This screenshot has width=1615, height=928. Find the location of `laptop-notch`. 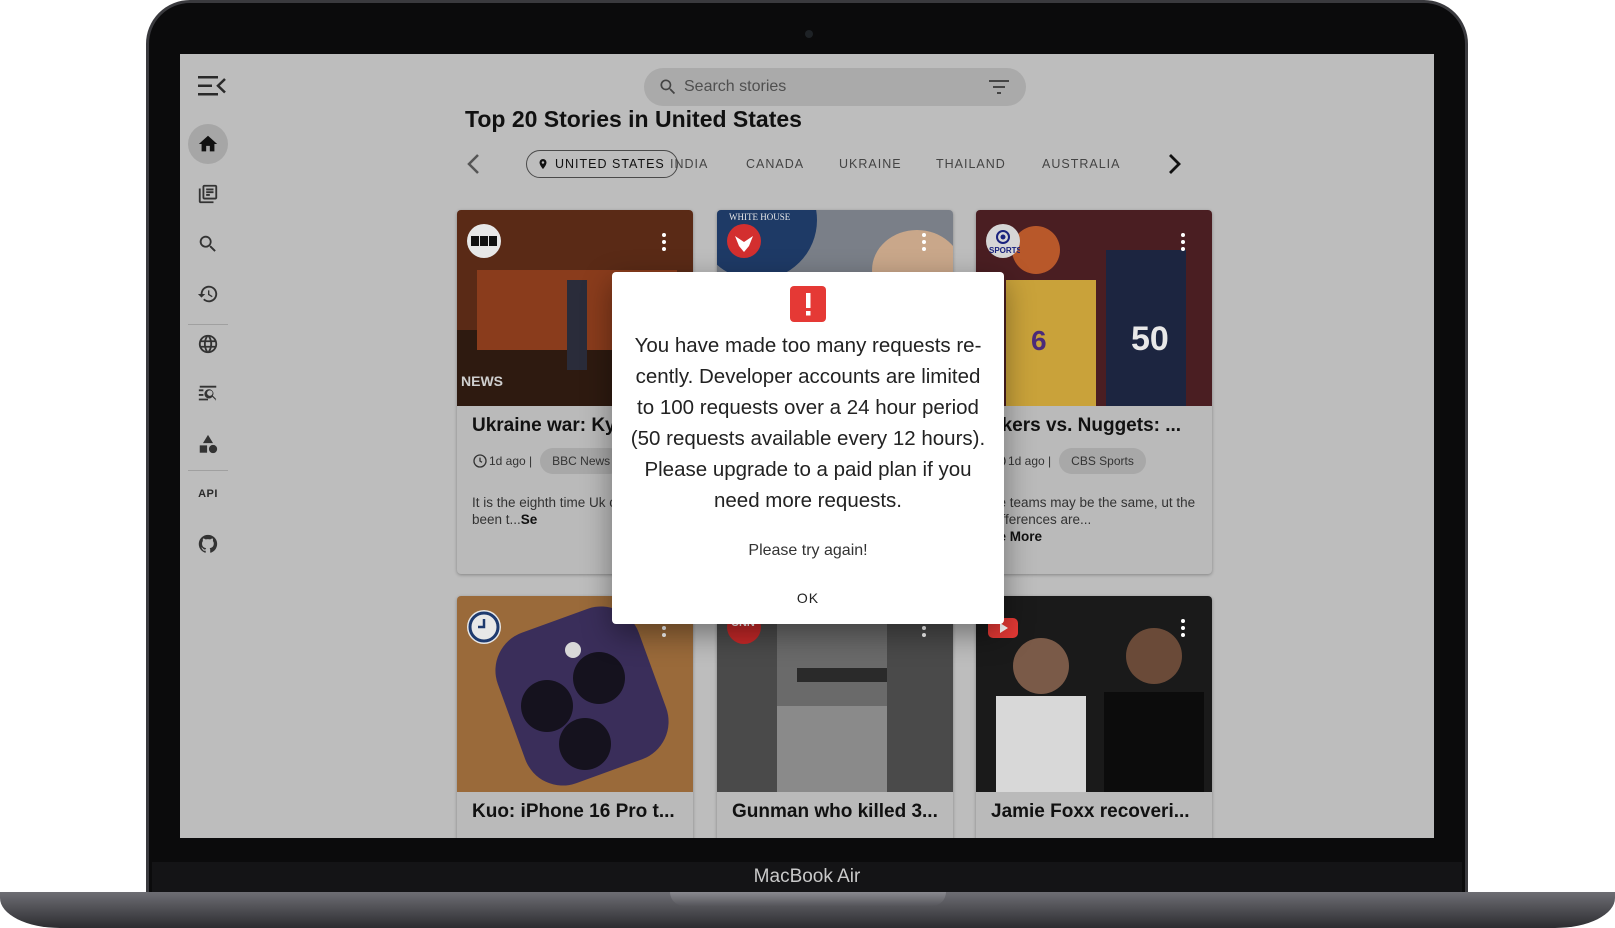

laptop-notch is located at coordinates (808, 899).